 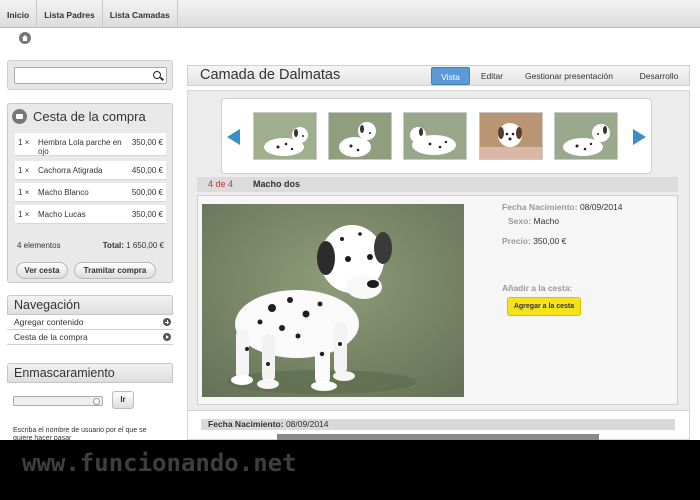 I want to click on price-value: 350,00 €, so click(x=550, y=241).